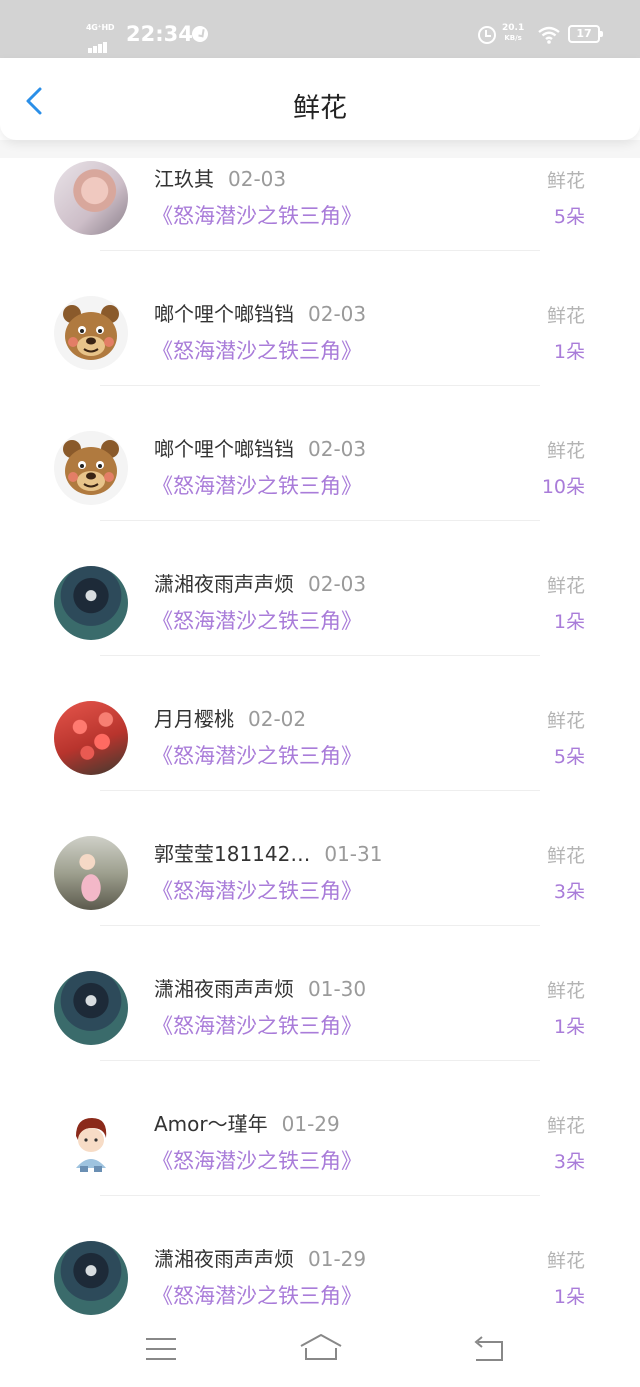 The width and height of the screenshot is (640, 1387). I want to click on gift-date: 01-31, so click(353, 854).